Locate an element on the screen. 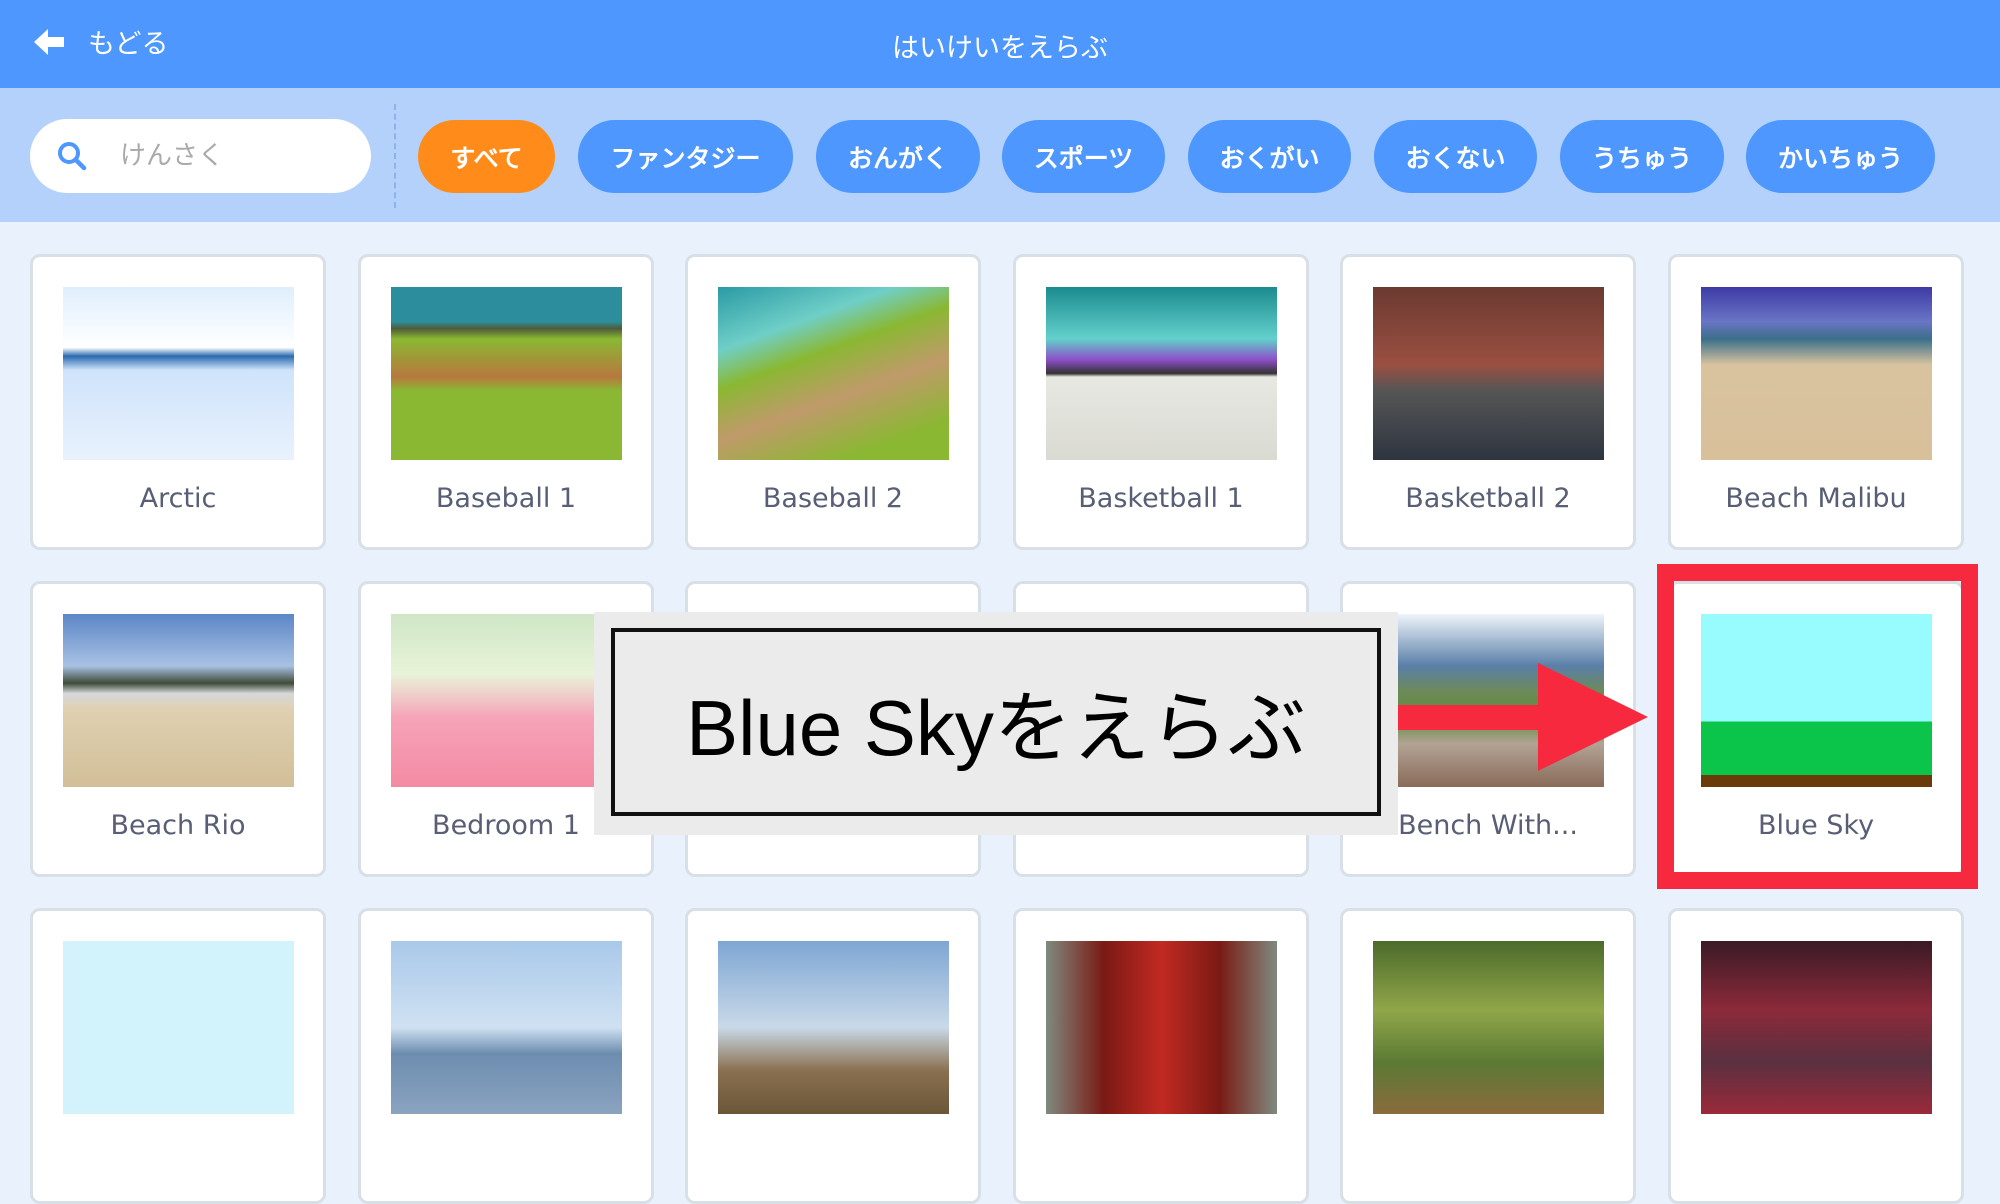 This screenshot has height=1204, width=2000. backdrop-name: Basketball 2 is located at coordinates (1488, 498).